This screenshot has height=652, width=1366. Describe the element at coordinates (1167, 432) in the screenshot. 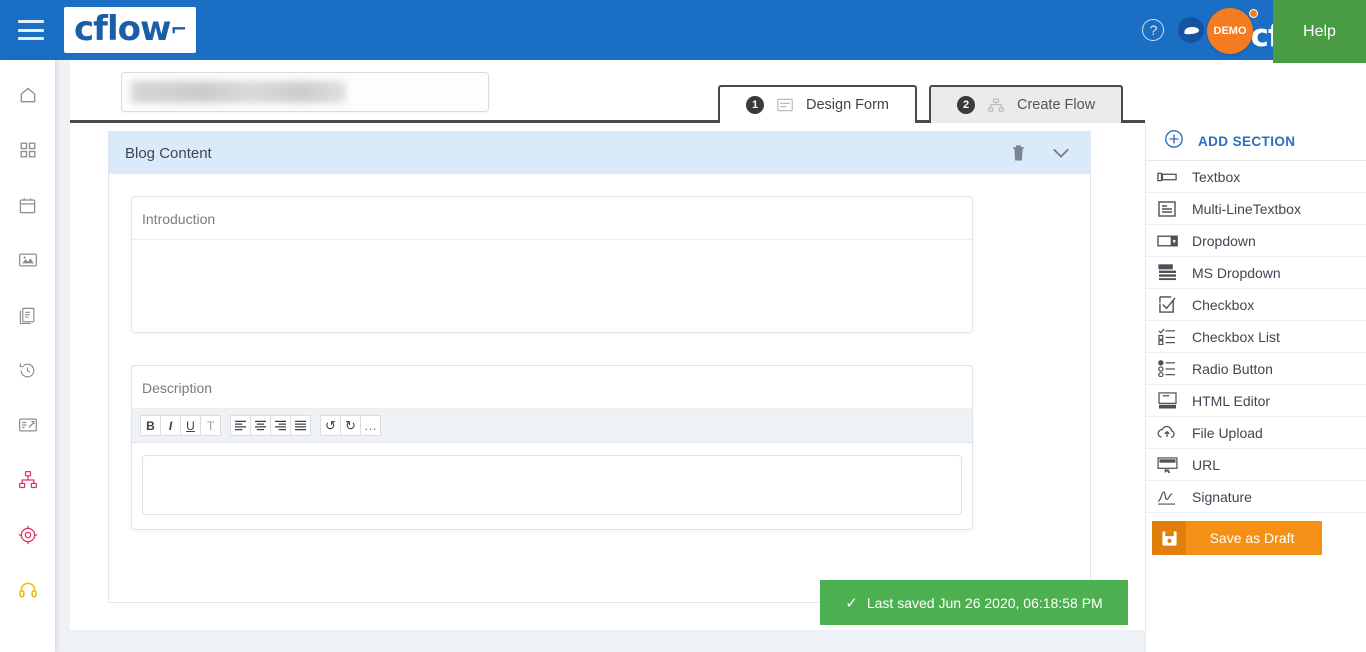

I see `cloud-upload-icon` at that location.